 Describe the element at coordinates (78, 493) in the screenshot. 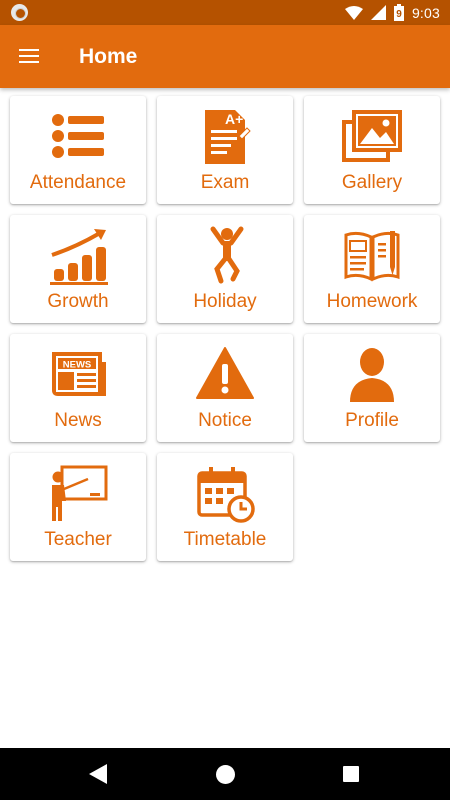

I see `teacher-board-icon` at that location.